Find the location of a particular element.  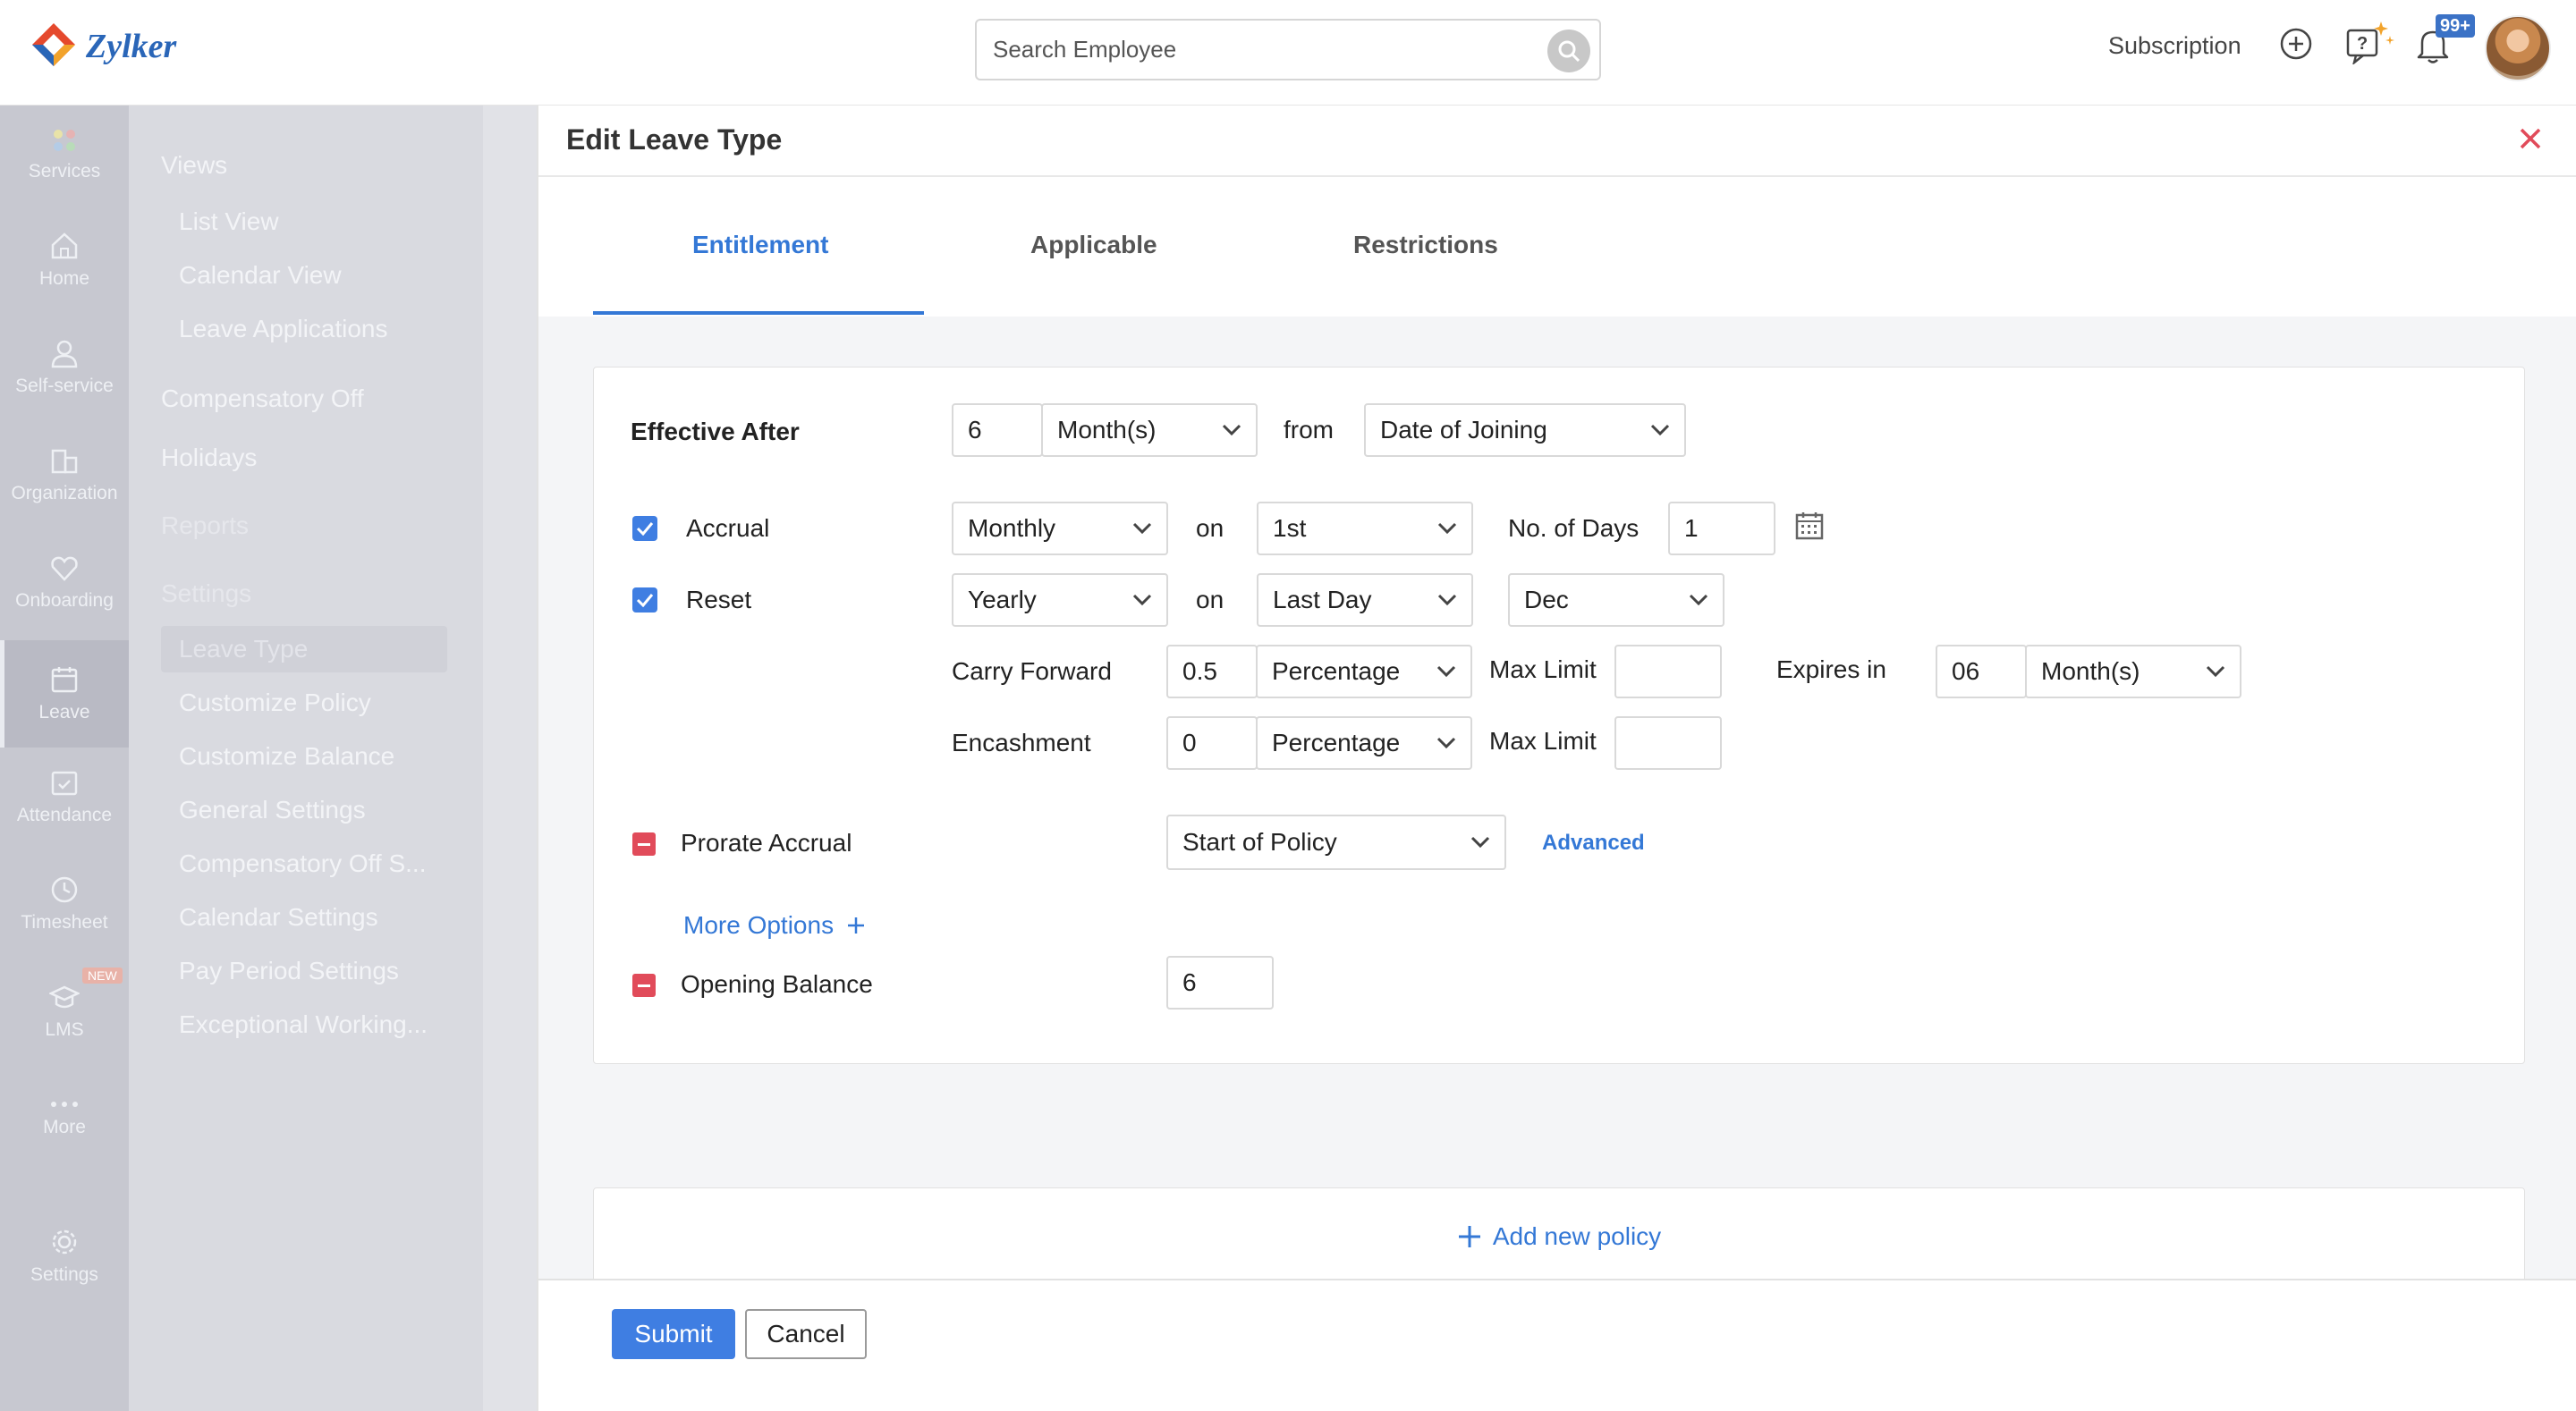

search-input is located at coordinates (1261, 50).